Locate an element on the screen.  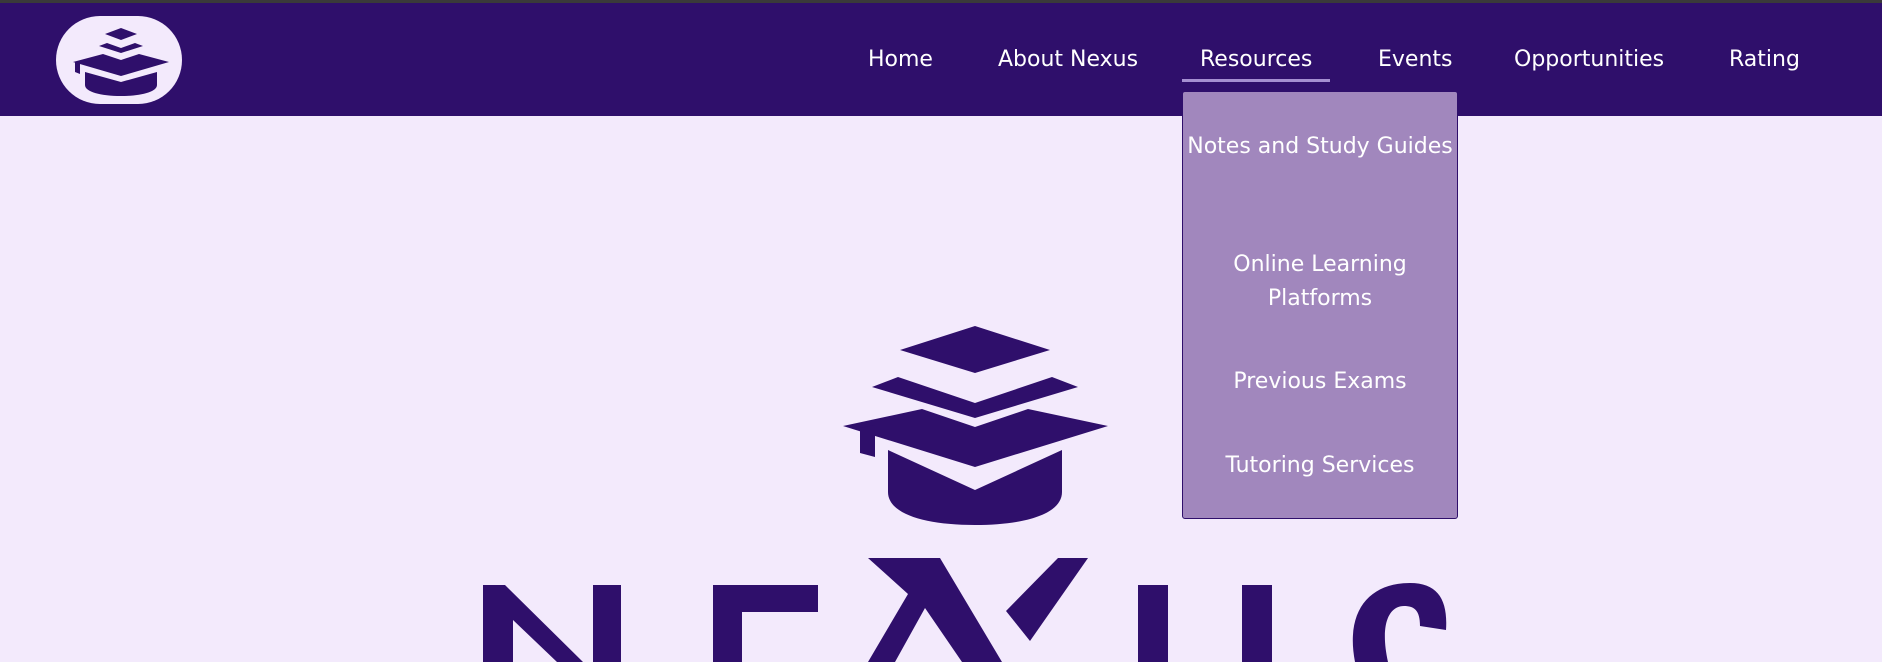
menu-item-tutoring-services: Tutoring Services is located at coordinates (1320, 466).